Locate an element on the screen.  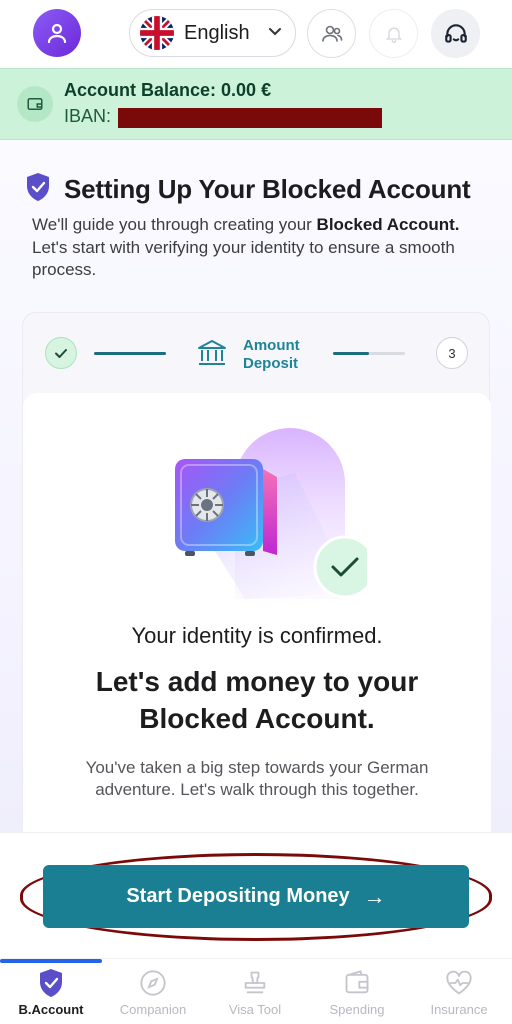
progress-stepper: Amount Deposit 3 is located at coordinates (257, 353).